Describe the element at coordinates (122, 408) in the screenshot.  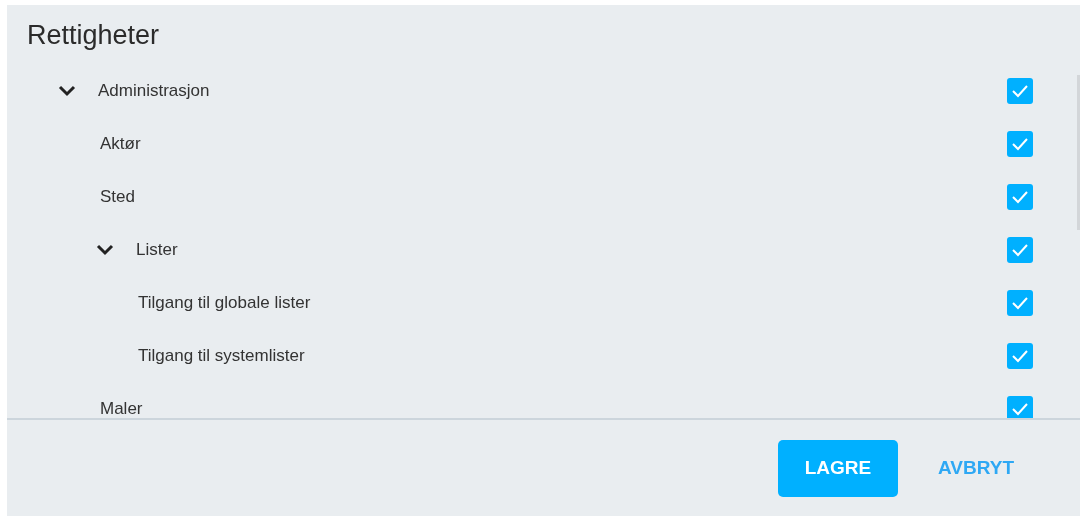
I see `tree-item-label: Maler` at that location.